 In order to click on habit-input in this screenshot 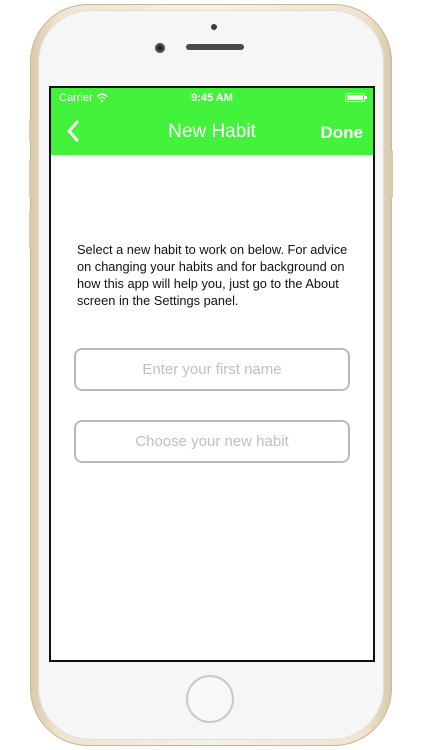, I will do `click(212, 441)`.